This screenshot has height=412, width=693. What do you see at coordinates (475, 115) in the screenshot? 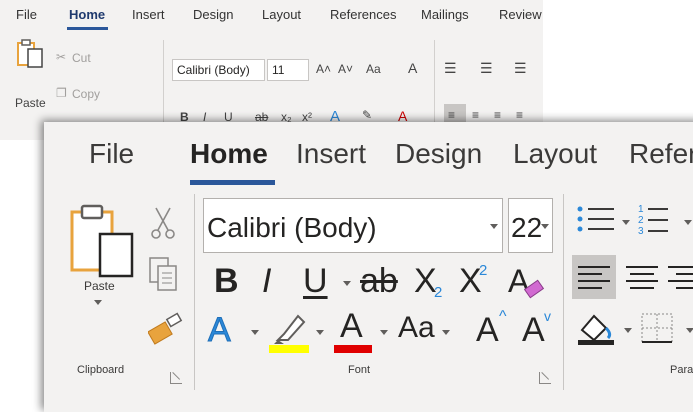
I see `bg-align-center-icon: ≡` at bounding box center [475, 115].